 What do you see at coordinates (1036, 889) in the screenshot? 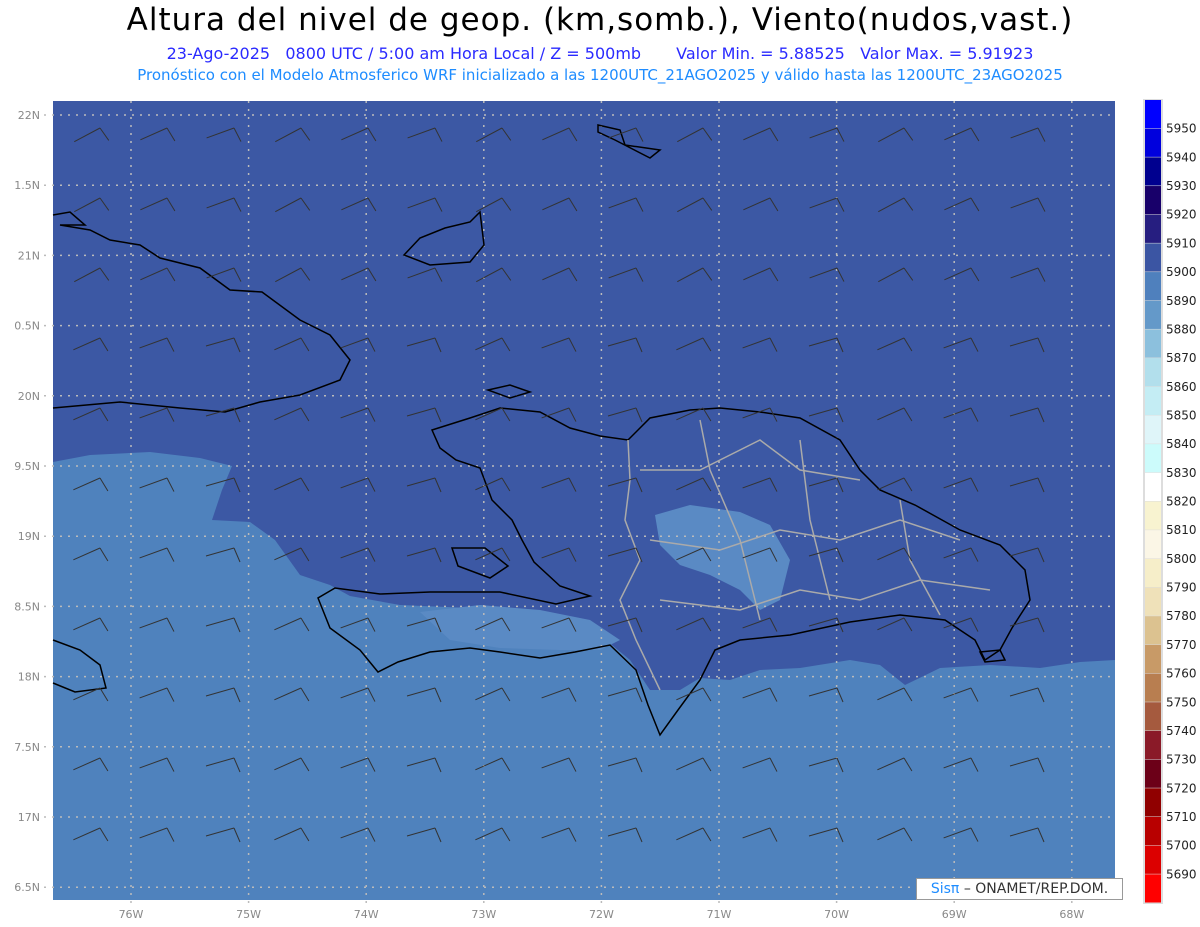
I see `credit-text: – ONAMET/REP.DOM.` at bounding box center [1036, 889].